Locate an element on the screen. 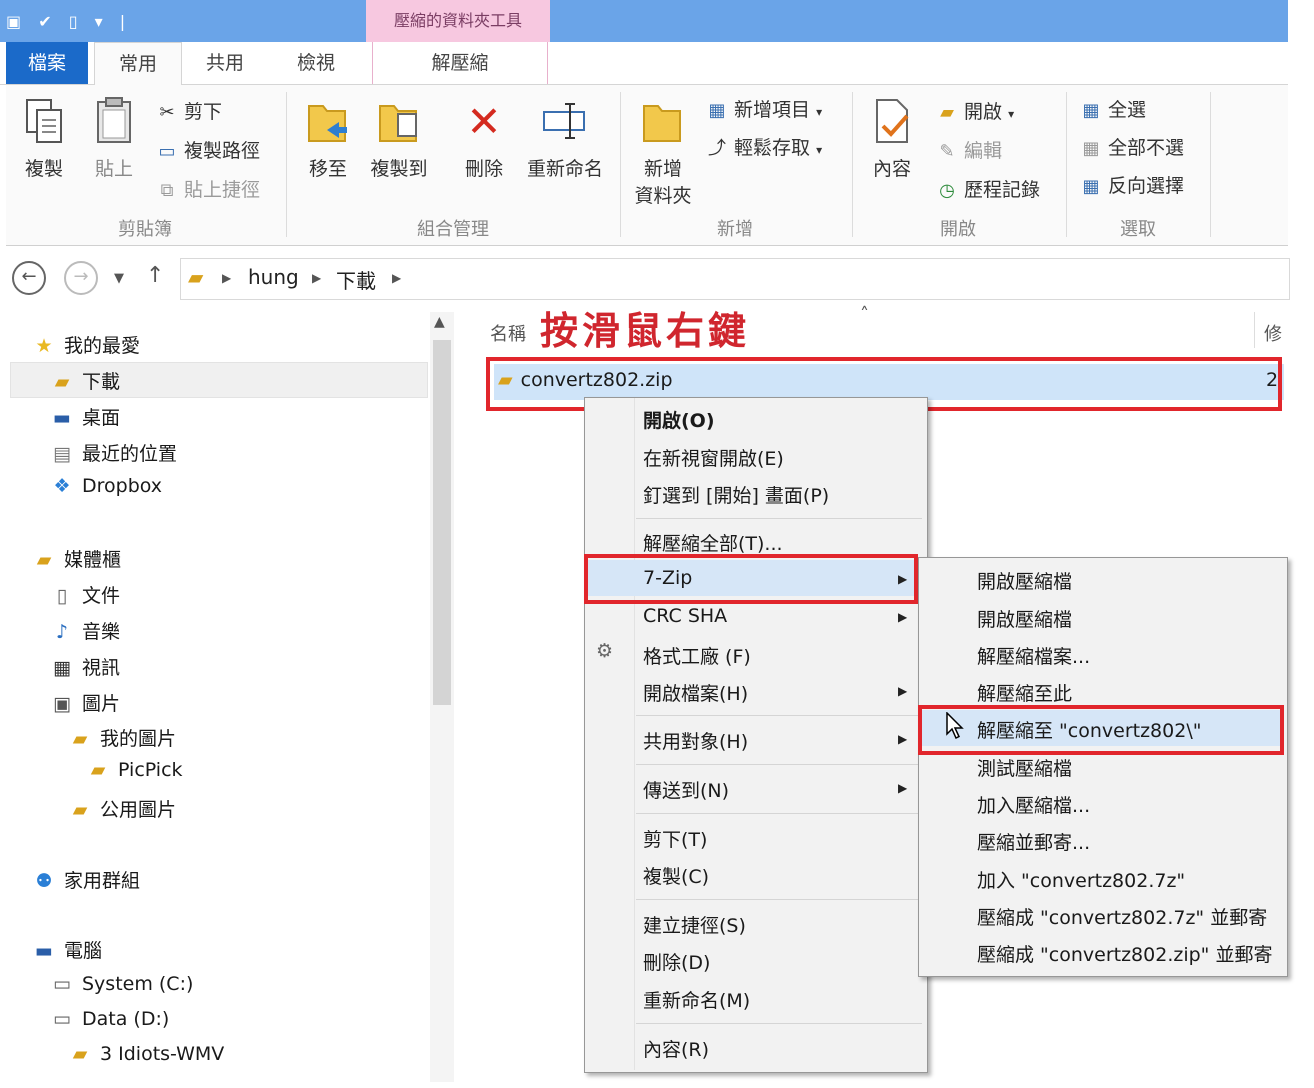  nav-data-d-label: Data (D:) is located at coordinates (126, 1019).